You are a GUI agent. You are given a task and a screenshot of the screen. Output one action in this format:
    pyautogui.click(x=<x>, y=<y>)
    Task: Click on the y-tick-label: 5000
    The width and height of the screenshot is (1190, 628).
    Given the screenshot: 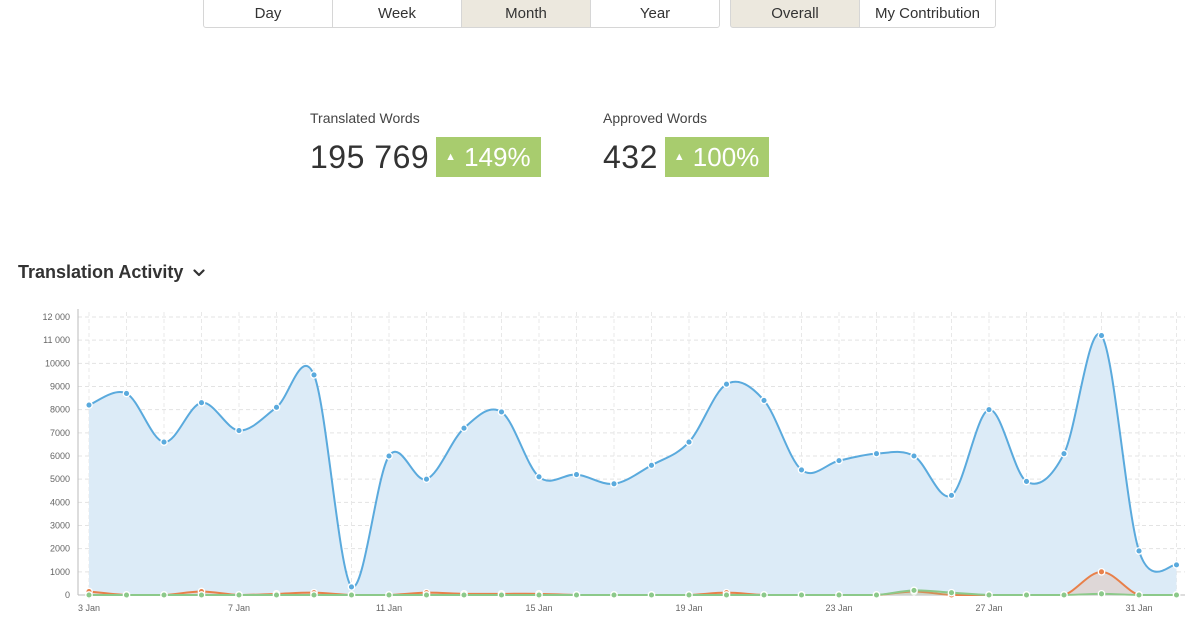 What is the action you would take?
    pyautogui.click(x=60, y=479)
    